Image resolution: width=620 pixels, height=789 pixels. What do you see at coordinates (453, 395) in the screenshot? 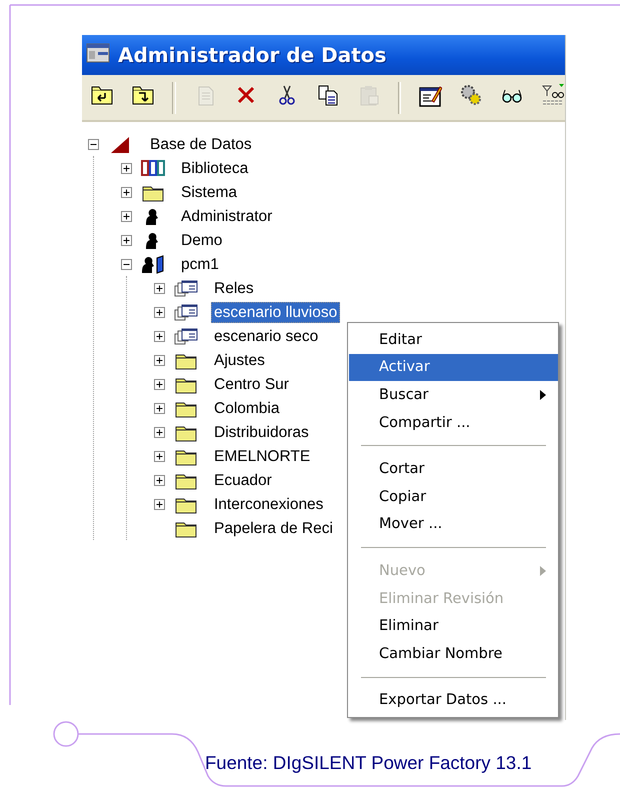
I see `menu-item: Buscar` at bounding box center [453, 395].